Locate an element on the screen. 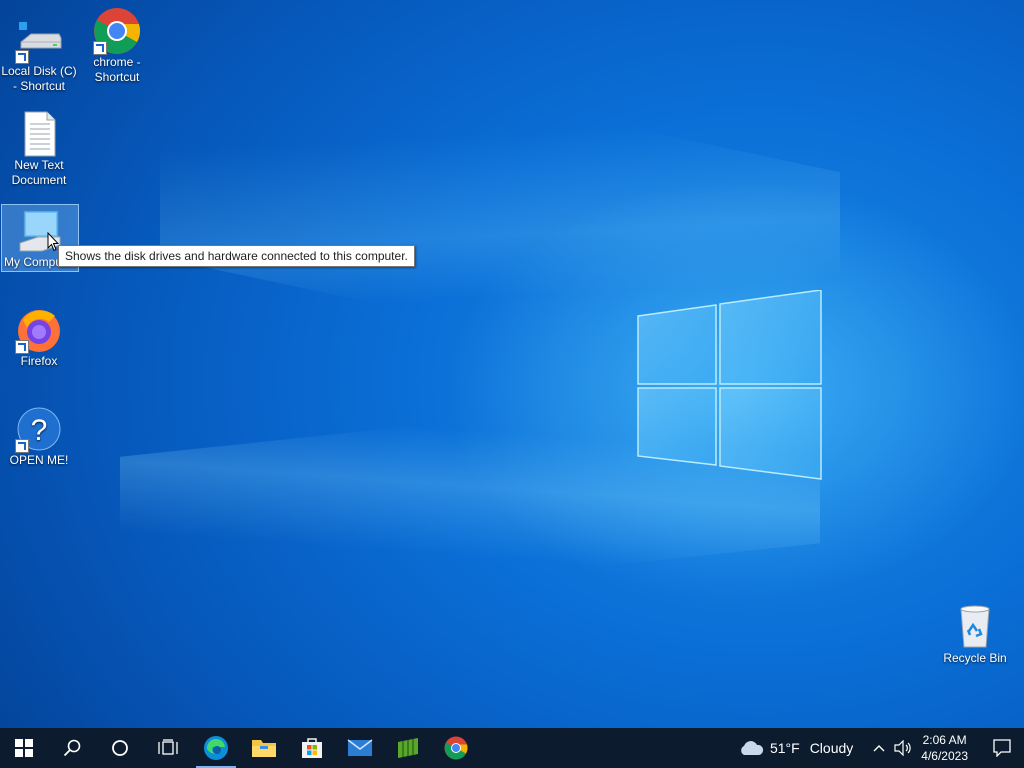 The width and height of the screenshot is (1024, 768). taskbar-store is located at coordinates (312, 748).